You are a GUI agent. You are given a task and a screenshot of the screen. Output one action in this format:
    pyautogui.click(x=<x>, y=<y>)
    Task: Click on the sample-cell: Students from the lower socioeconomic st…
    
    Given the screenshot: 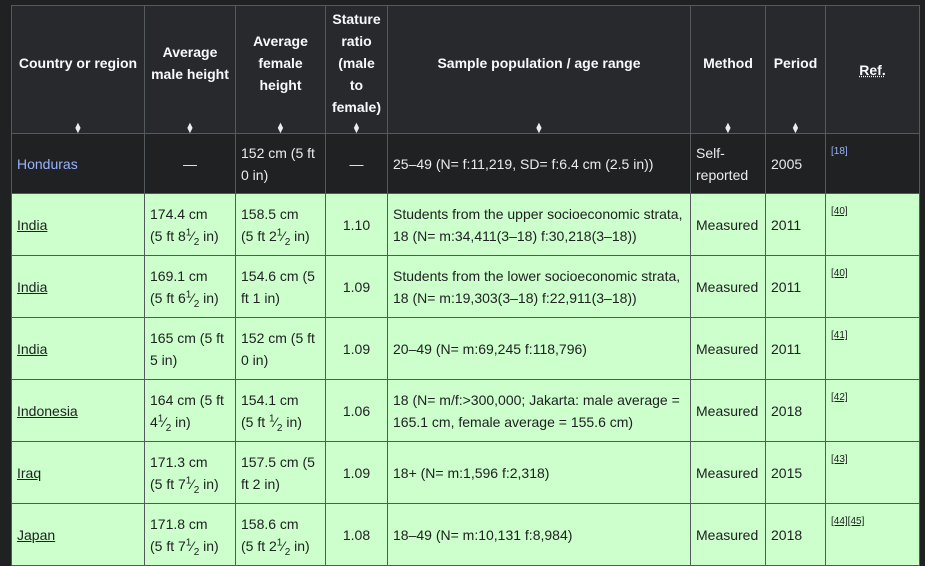 What is the action you would take?
    pyautogui.click(x=539, y=286)
    